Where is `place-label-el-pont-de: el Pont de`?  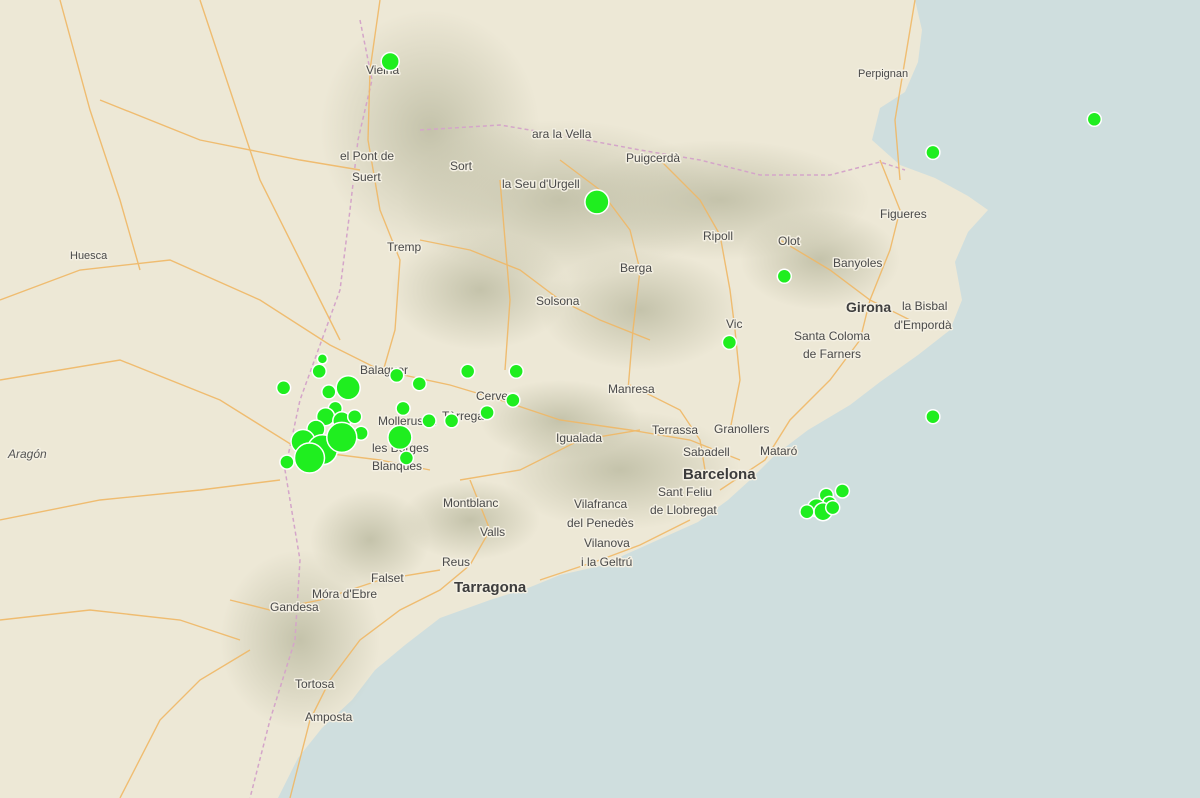 place-label-el-pont-de: el Pont de is located at coordinates (367, 156).